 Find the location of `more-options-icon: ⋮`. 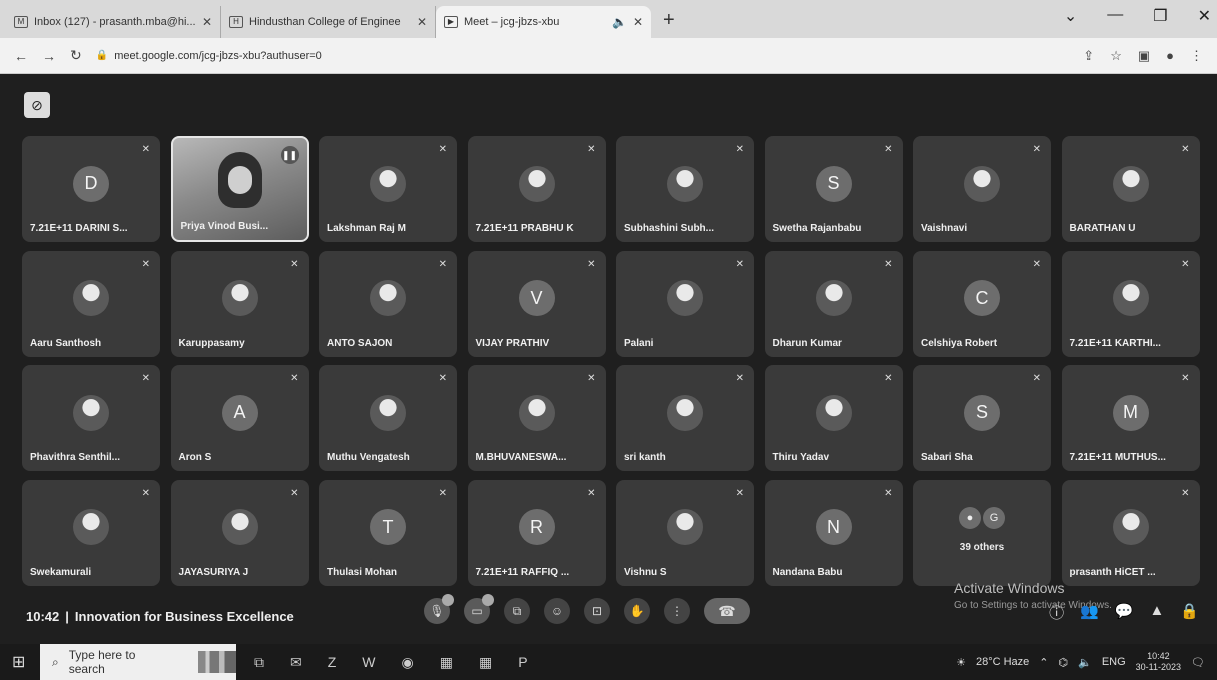

more-options-icon: ⋮ is located at coordinates (677, 611).